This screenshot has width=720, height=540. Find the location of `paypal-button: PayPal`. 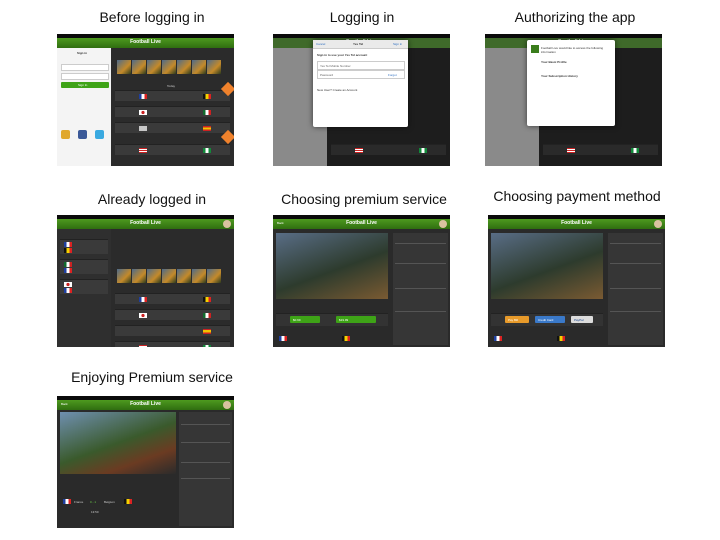

paypal-button: PayPal is located at coordinates (582, 319).